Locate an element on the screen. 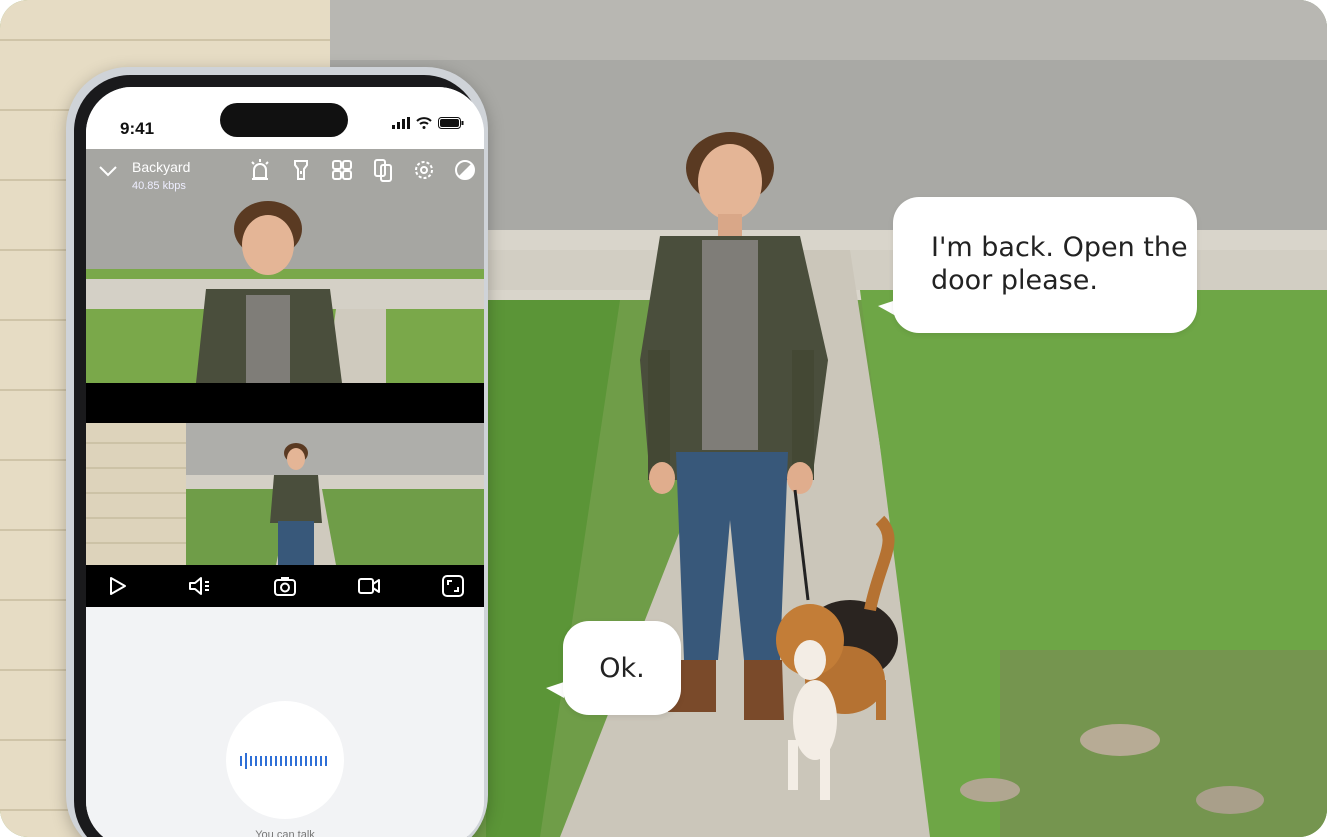 This screenshot has width=1327, height=837. reply-speech-bubble: Ok. is located at coordinates (622, 668).